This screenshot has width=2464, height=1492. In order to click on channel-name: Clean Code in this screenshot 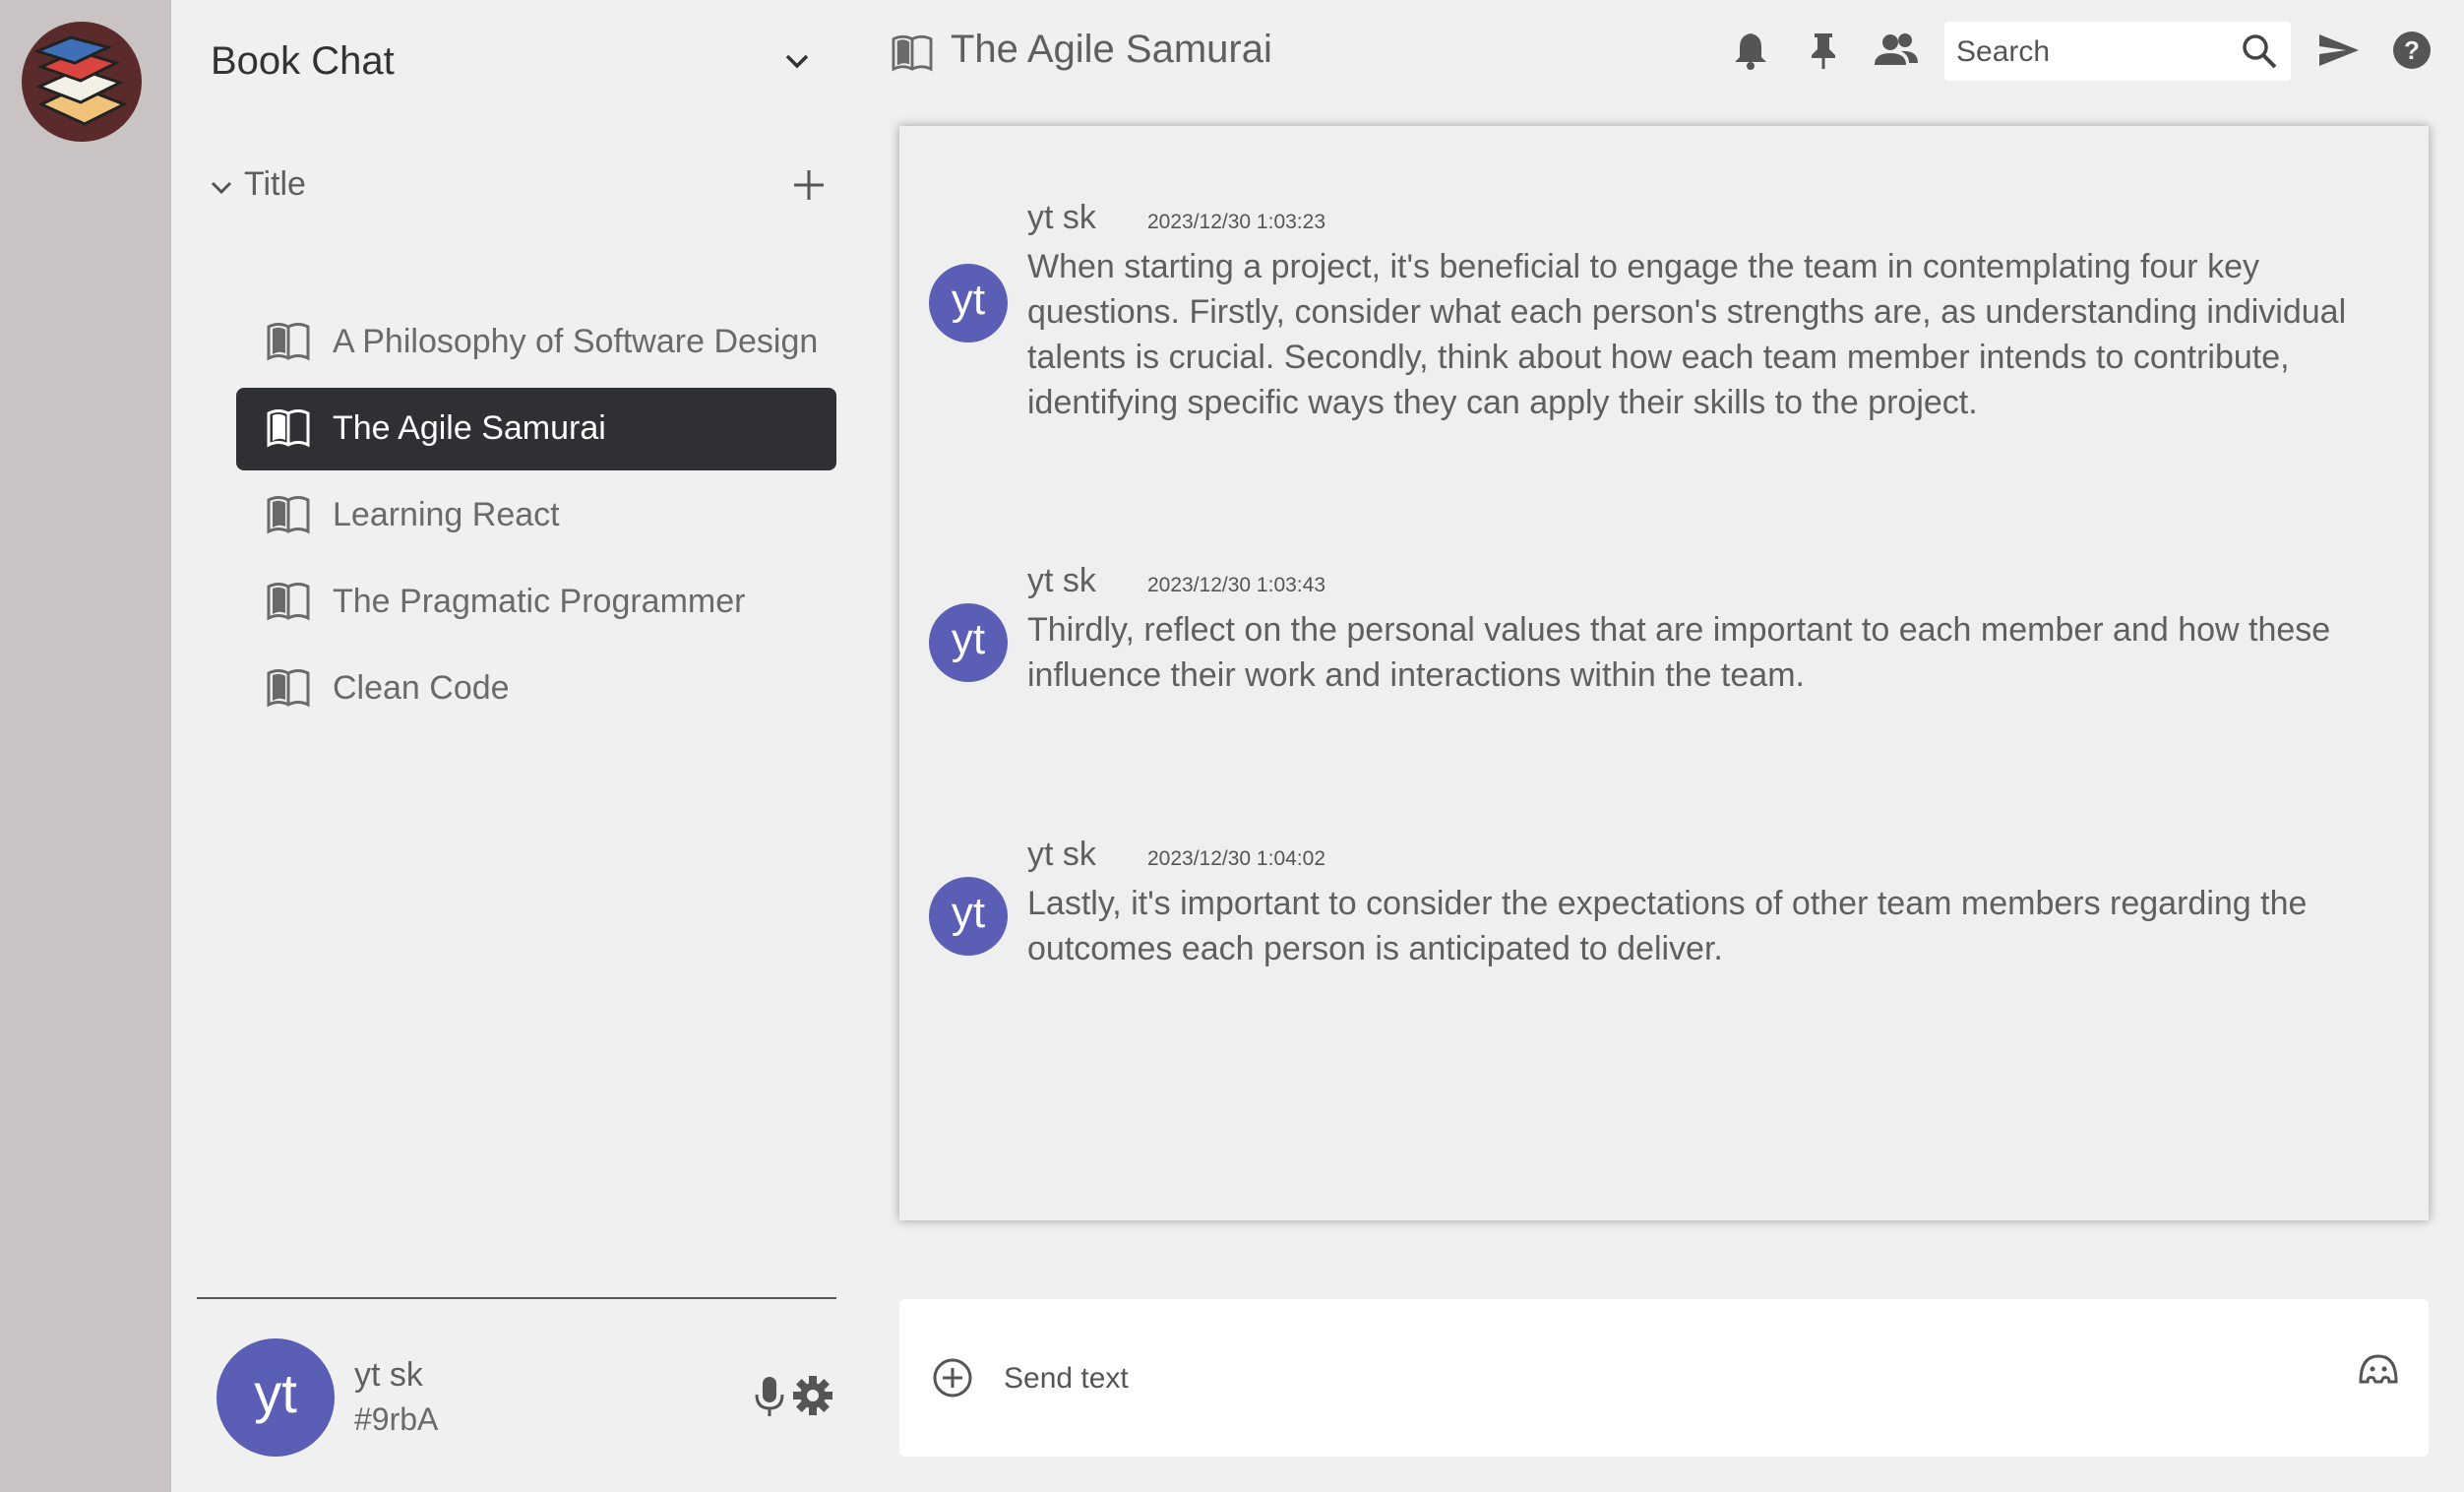, I will do `click(421, 688)`.